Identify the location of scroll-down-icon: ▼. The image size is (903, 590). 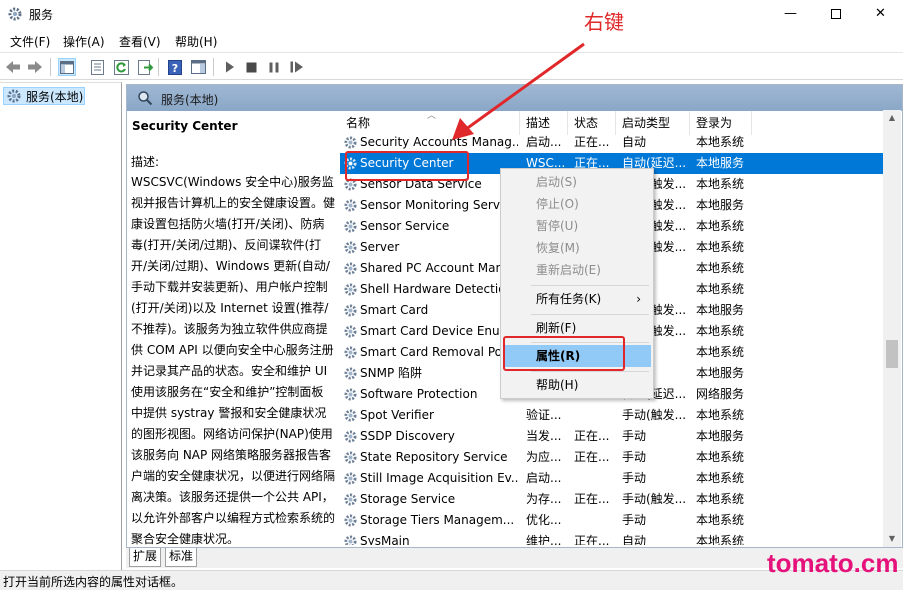
(892, 539).